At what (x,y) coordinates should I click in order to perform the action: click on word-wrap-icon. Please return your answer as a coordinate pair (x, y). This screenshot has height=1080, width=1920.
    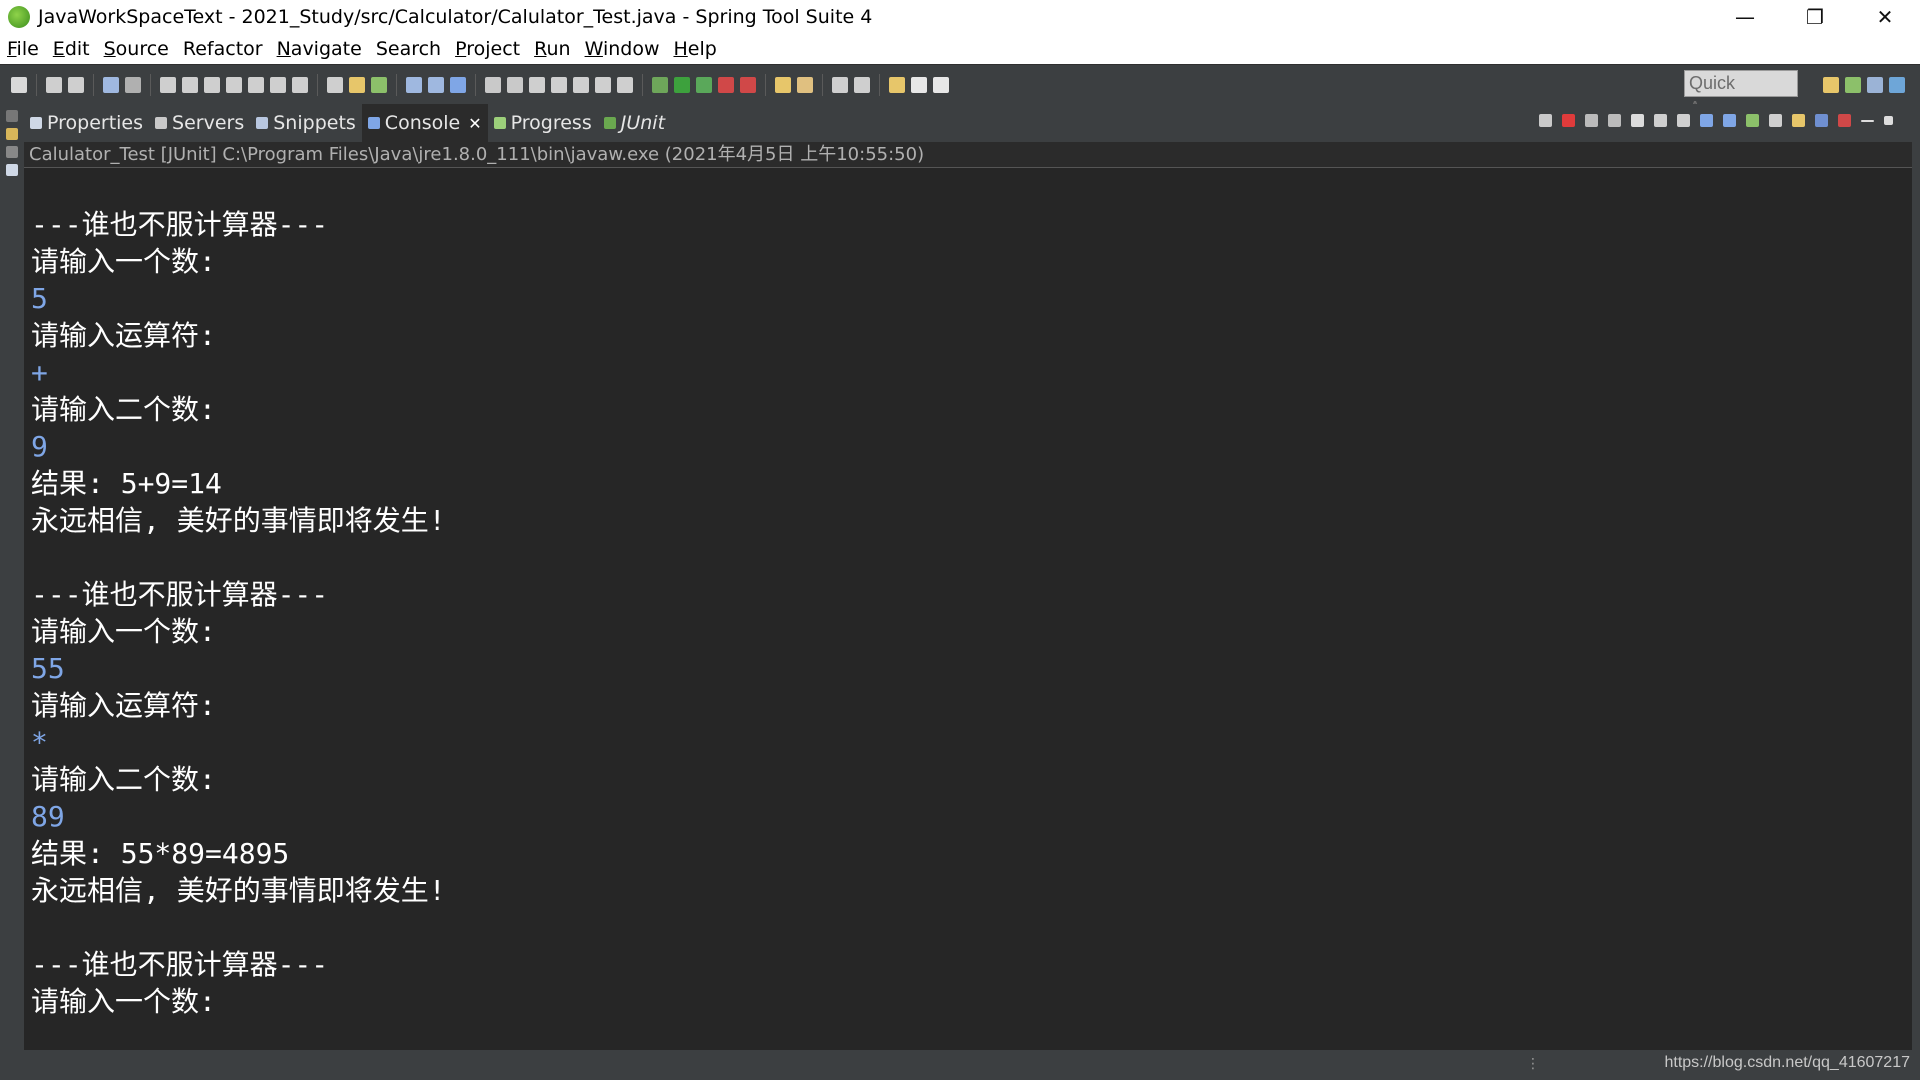
    Looking at the image, I should click on (1683, 120).